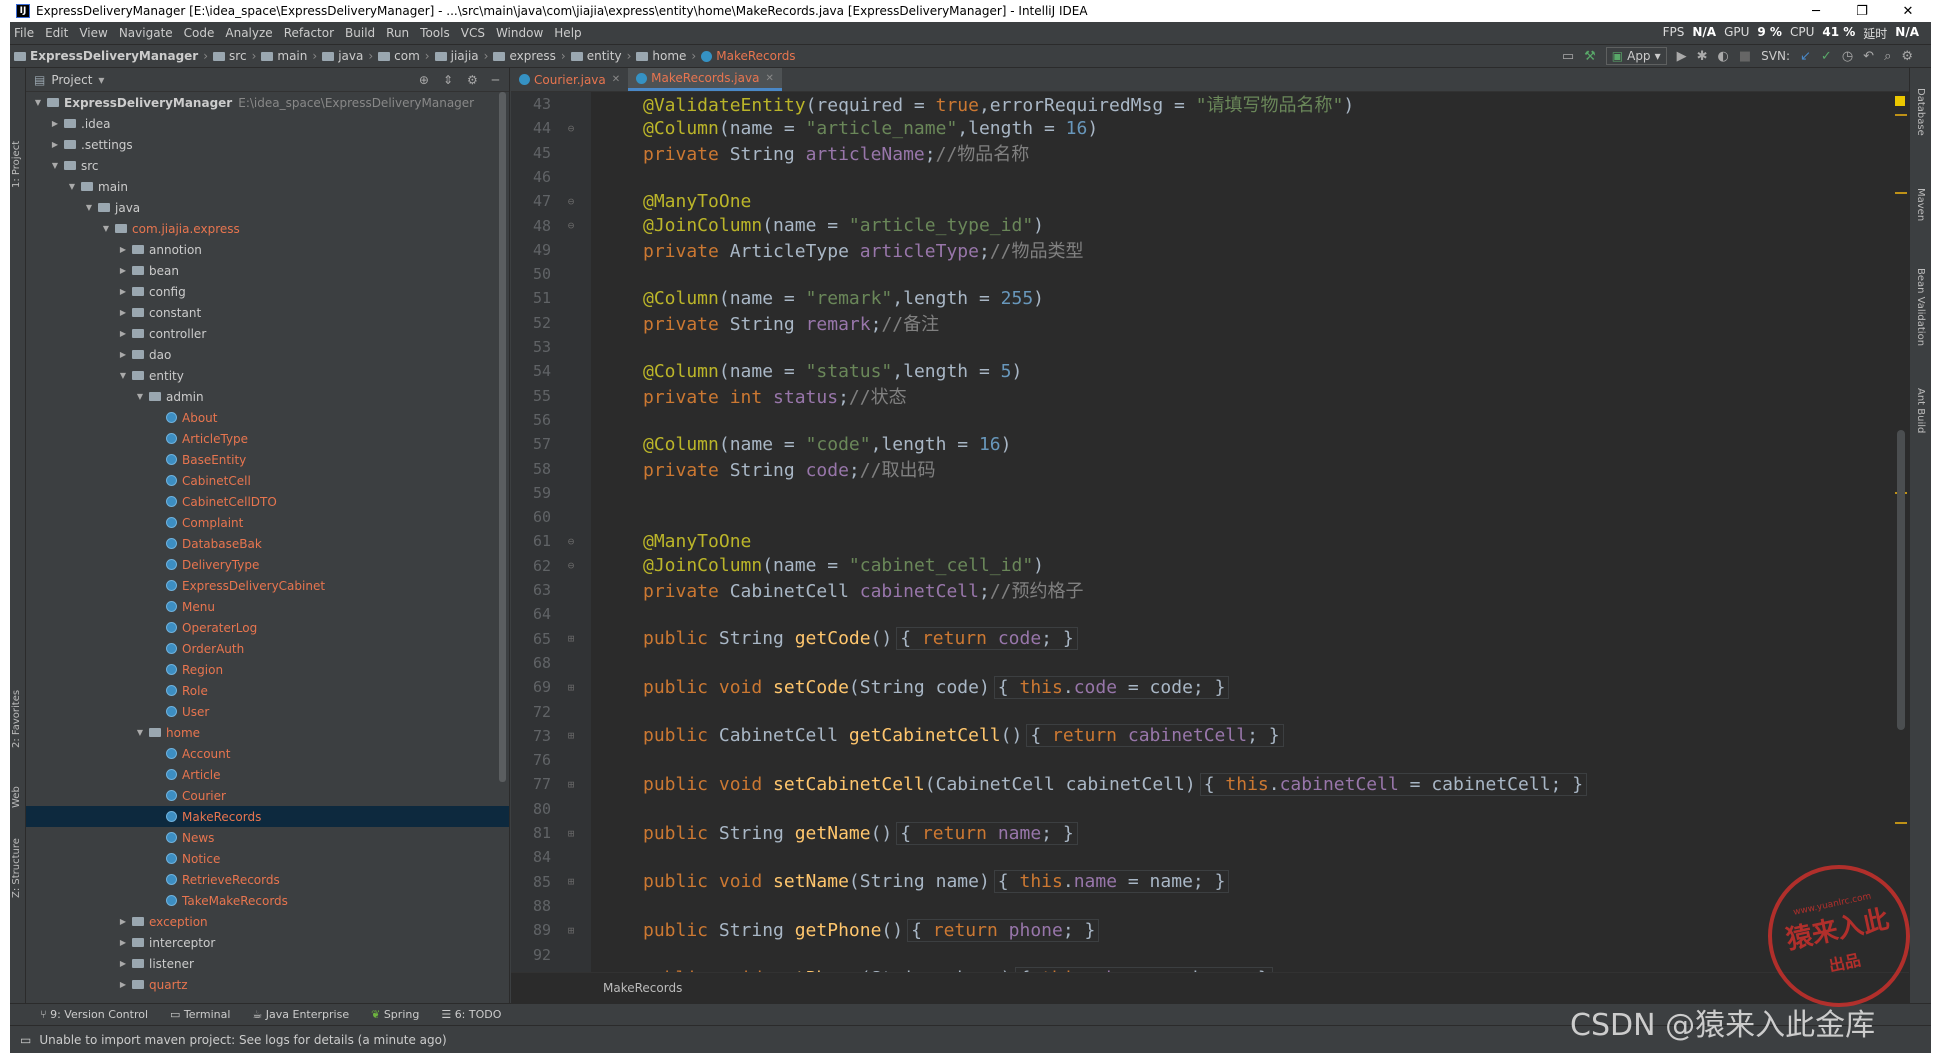  Describe the element at coordinates (267, 627) in the screenshot. I see `tree-node: OperaterLog` at that location.